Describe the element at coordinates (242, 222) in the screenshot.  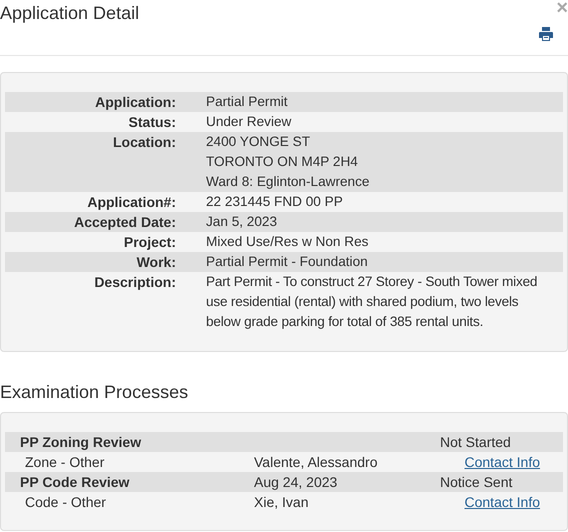
I see `field-value: Jan 5, 2023` at that location.